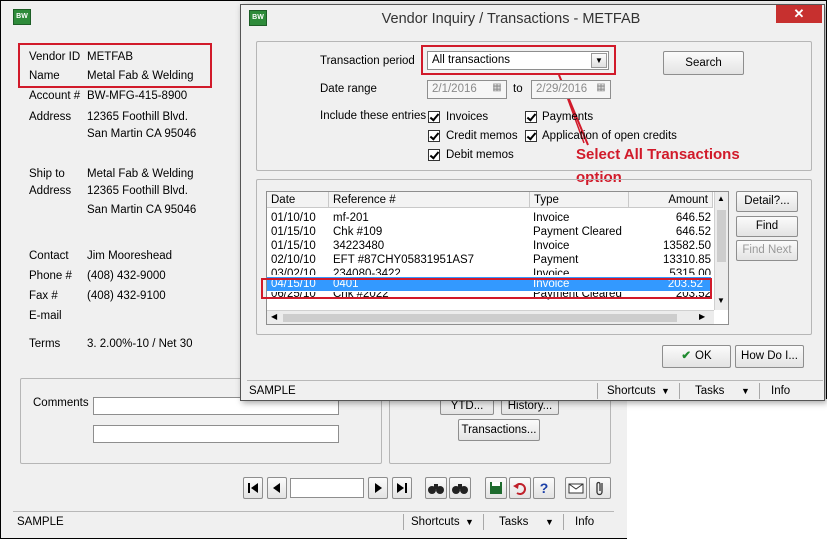 The height and width of the screenshot is (539, 827). What do you see at coordinates (274, 316) in the screenshot?
I see `chevron-left-icon: ◀` at bounding box center [274, 316].